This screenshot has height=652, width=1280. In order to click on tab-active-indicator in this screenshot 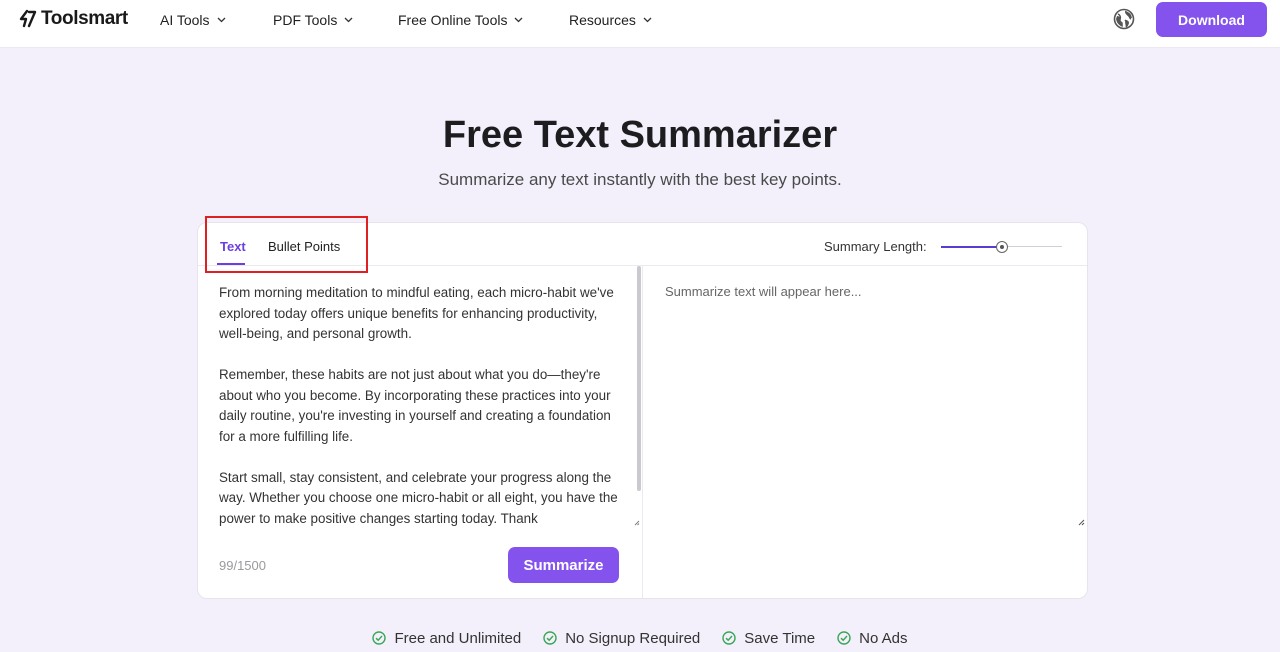, I will do `click(231, 264)`.